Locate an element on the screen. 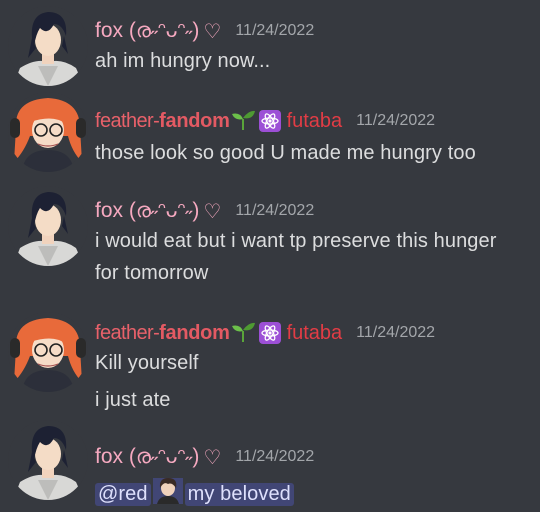  character-icon is located at coordinates (167, 494).